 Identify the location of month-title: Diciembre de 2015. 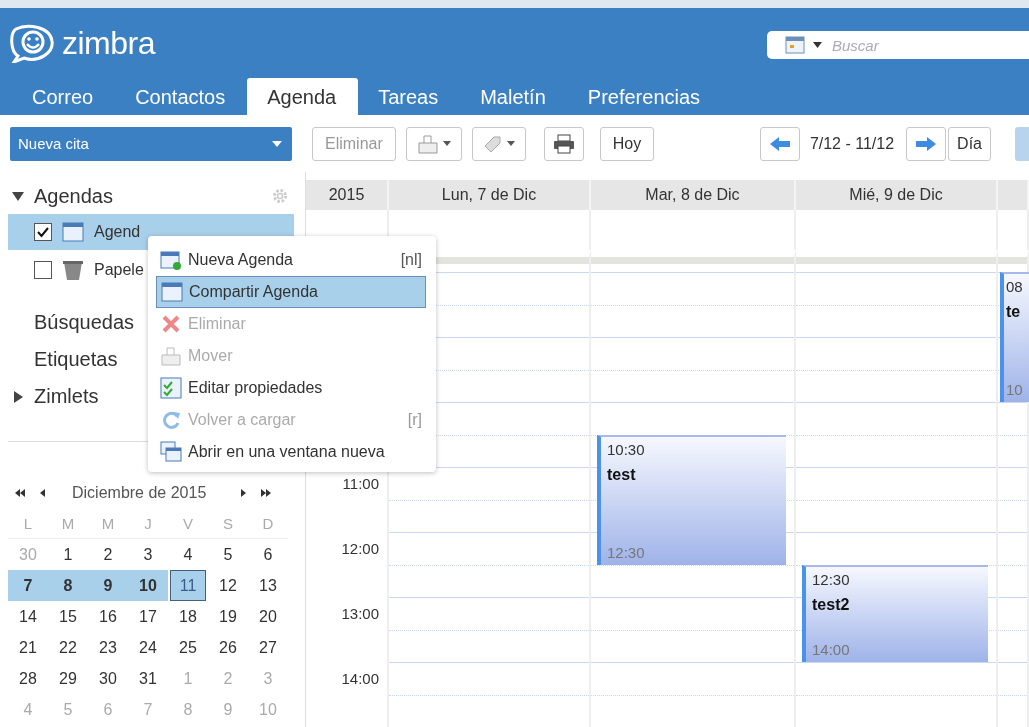
(139, 493).